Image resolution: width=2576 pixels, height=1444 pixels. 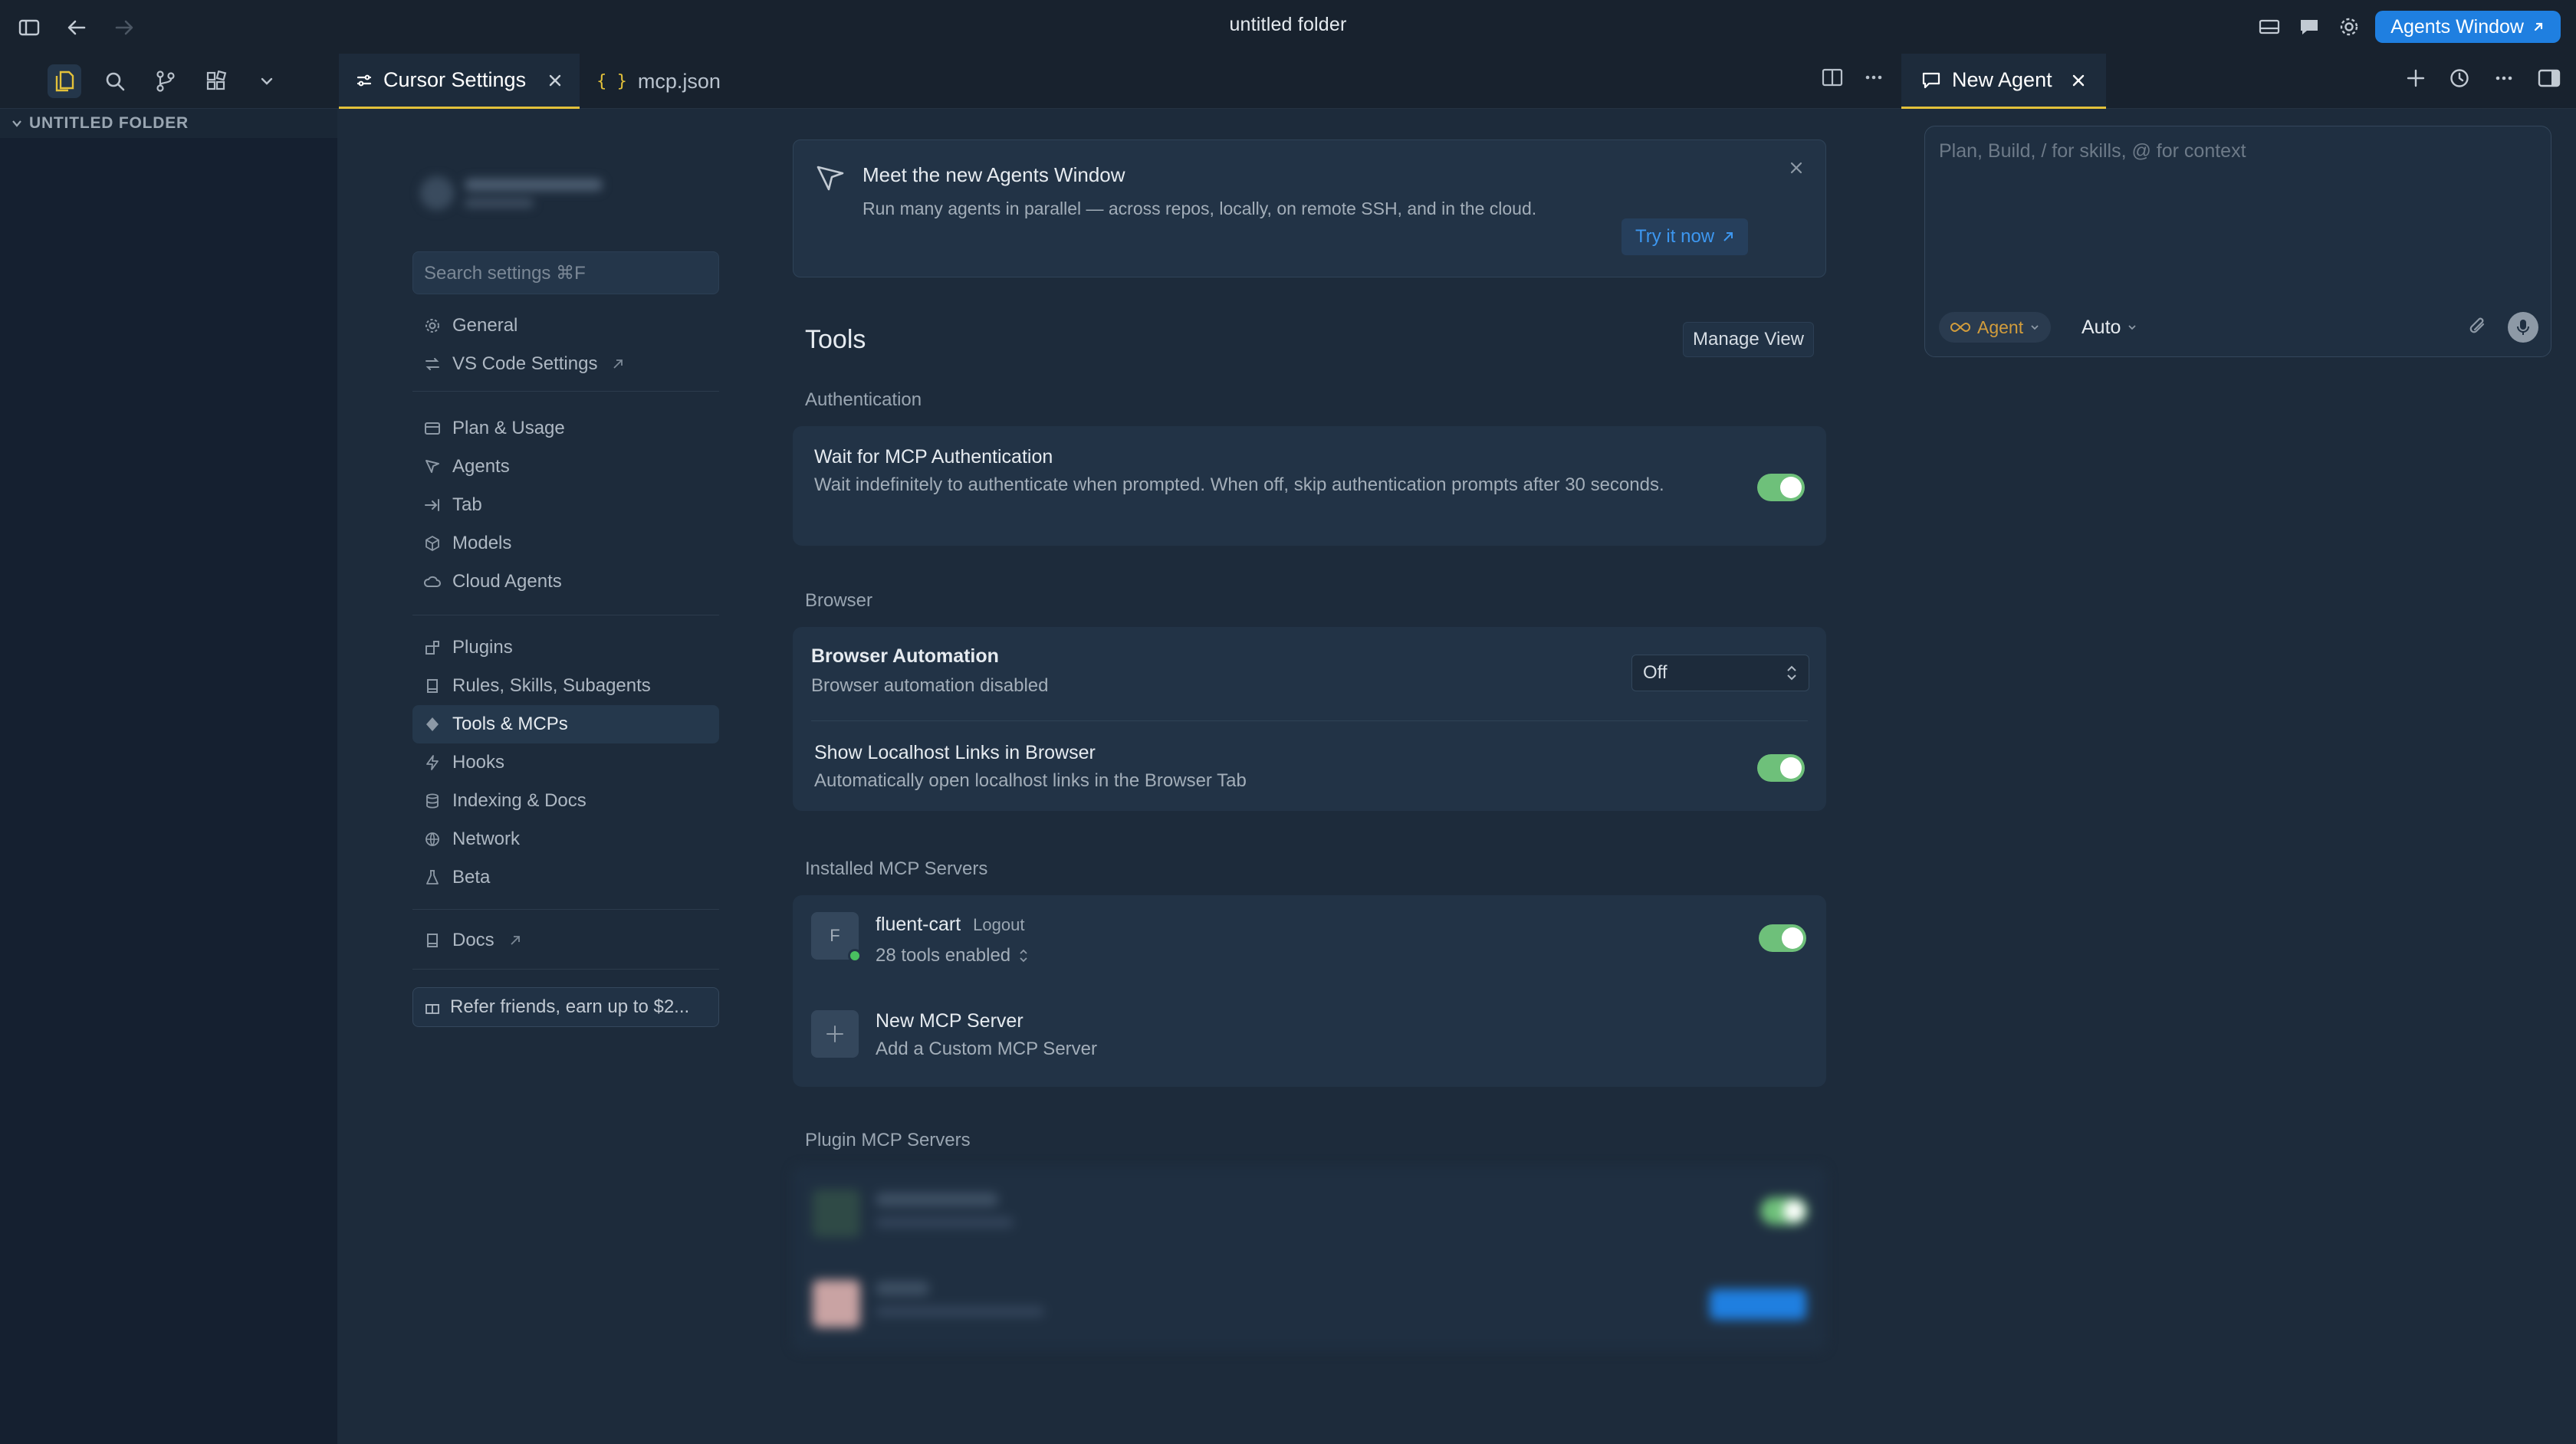 I want to click on sidebar-item-general: General, so click(x=565, y=326).